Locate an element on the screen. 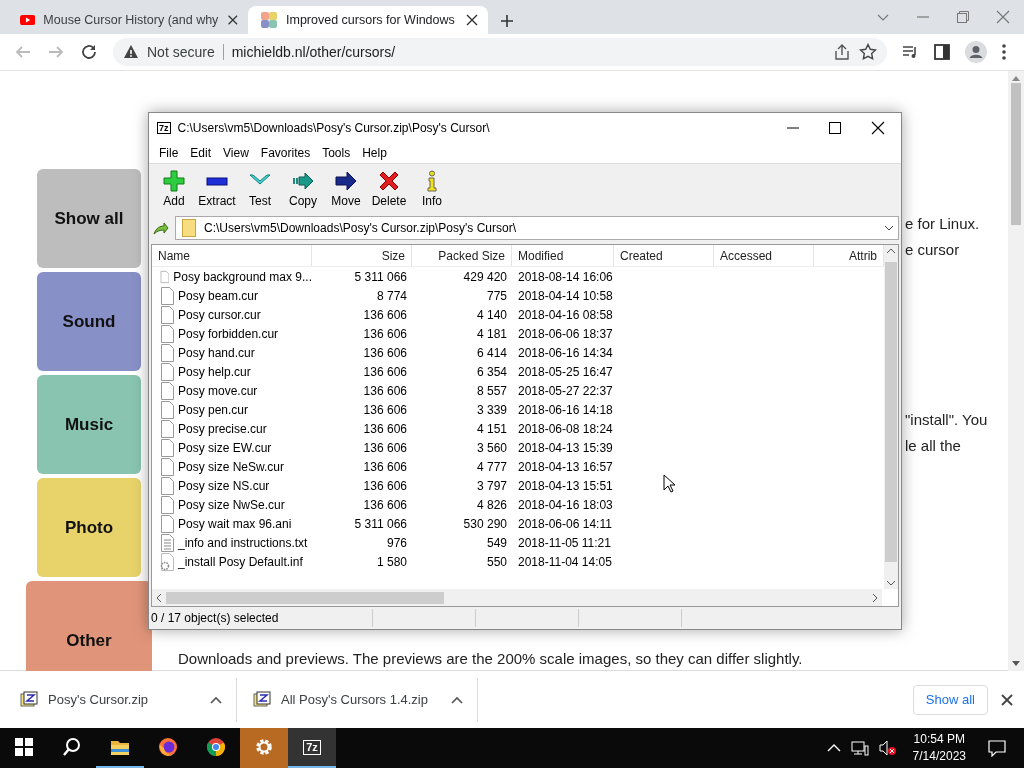 The height and width of the screenshot is (768, 1024). toolbar-button: Move is located at coordinates (346, 189).